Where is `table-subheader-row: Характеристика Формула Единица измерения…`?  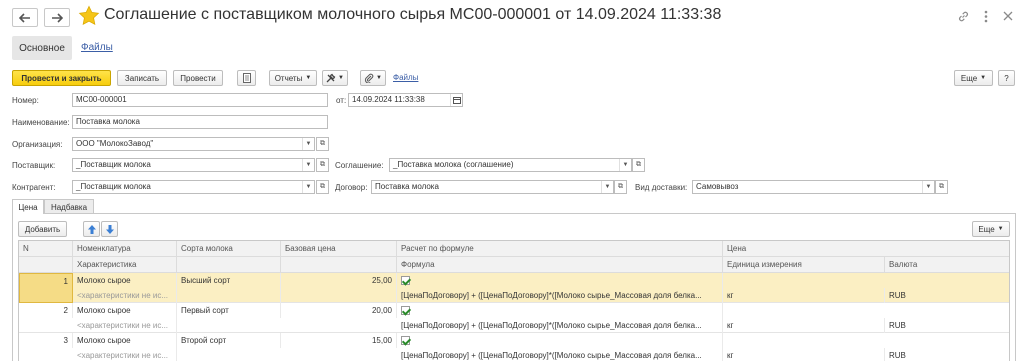 table-subheader-row: Характеристика Формула Единица измерения… is located at coordinates (514, 265).